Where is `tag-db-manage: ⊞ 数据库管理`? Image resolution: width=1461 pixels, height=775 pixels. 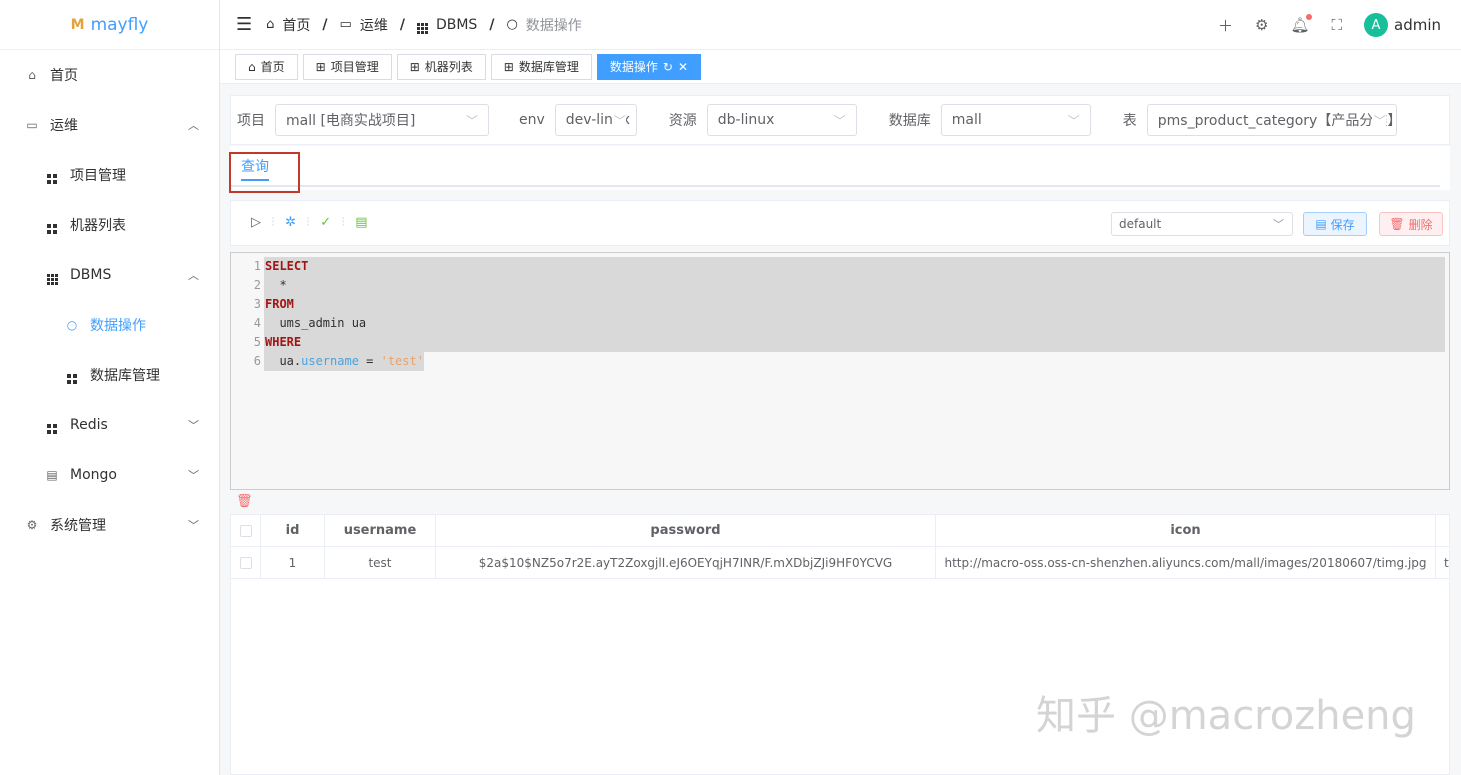
tag-db-manage: ⊞ 数据库管理 is located at coordinates (541, 67).